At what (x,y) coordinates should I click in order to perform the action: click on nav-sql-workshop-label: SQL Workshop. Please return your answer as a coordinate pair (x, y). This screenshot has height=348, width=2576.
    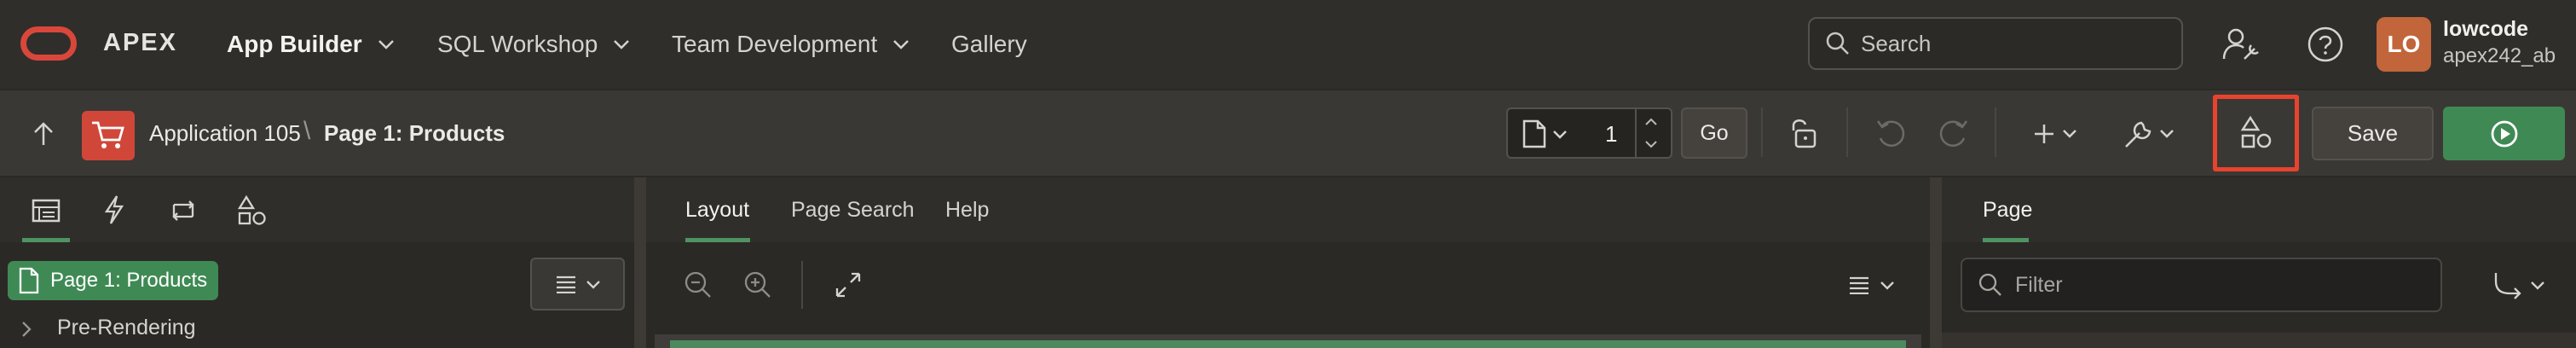
    Looking at the image, I should click on (517, 44).